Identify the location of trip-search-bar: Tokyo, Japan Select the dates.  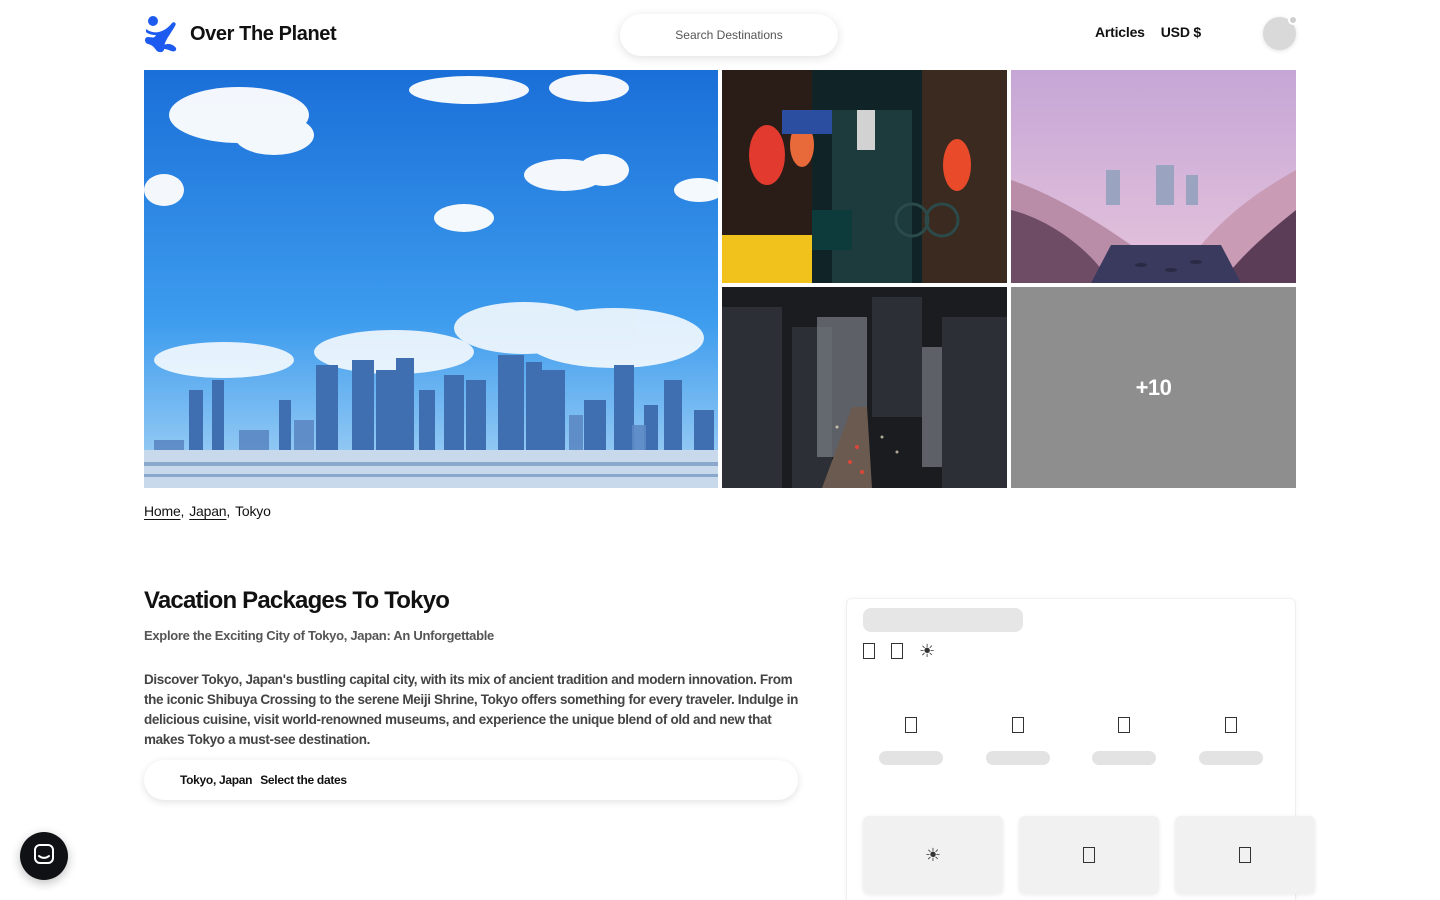
(471, 780).